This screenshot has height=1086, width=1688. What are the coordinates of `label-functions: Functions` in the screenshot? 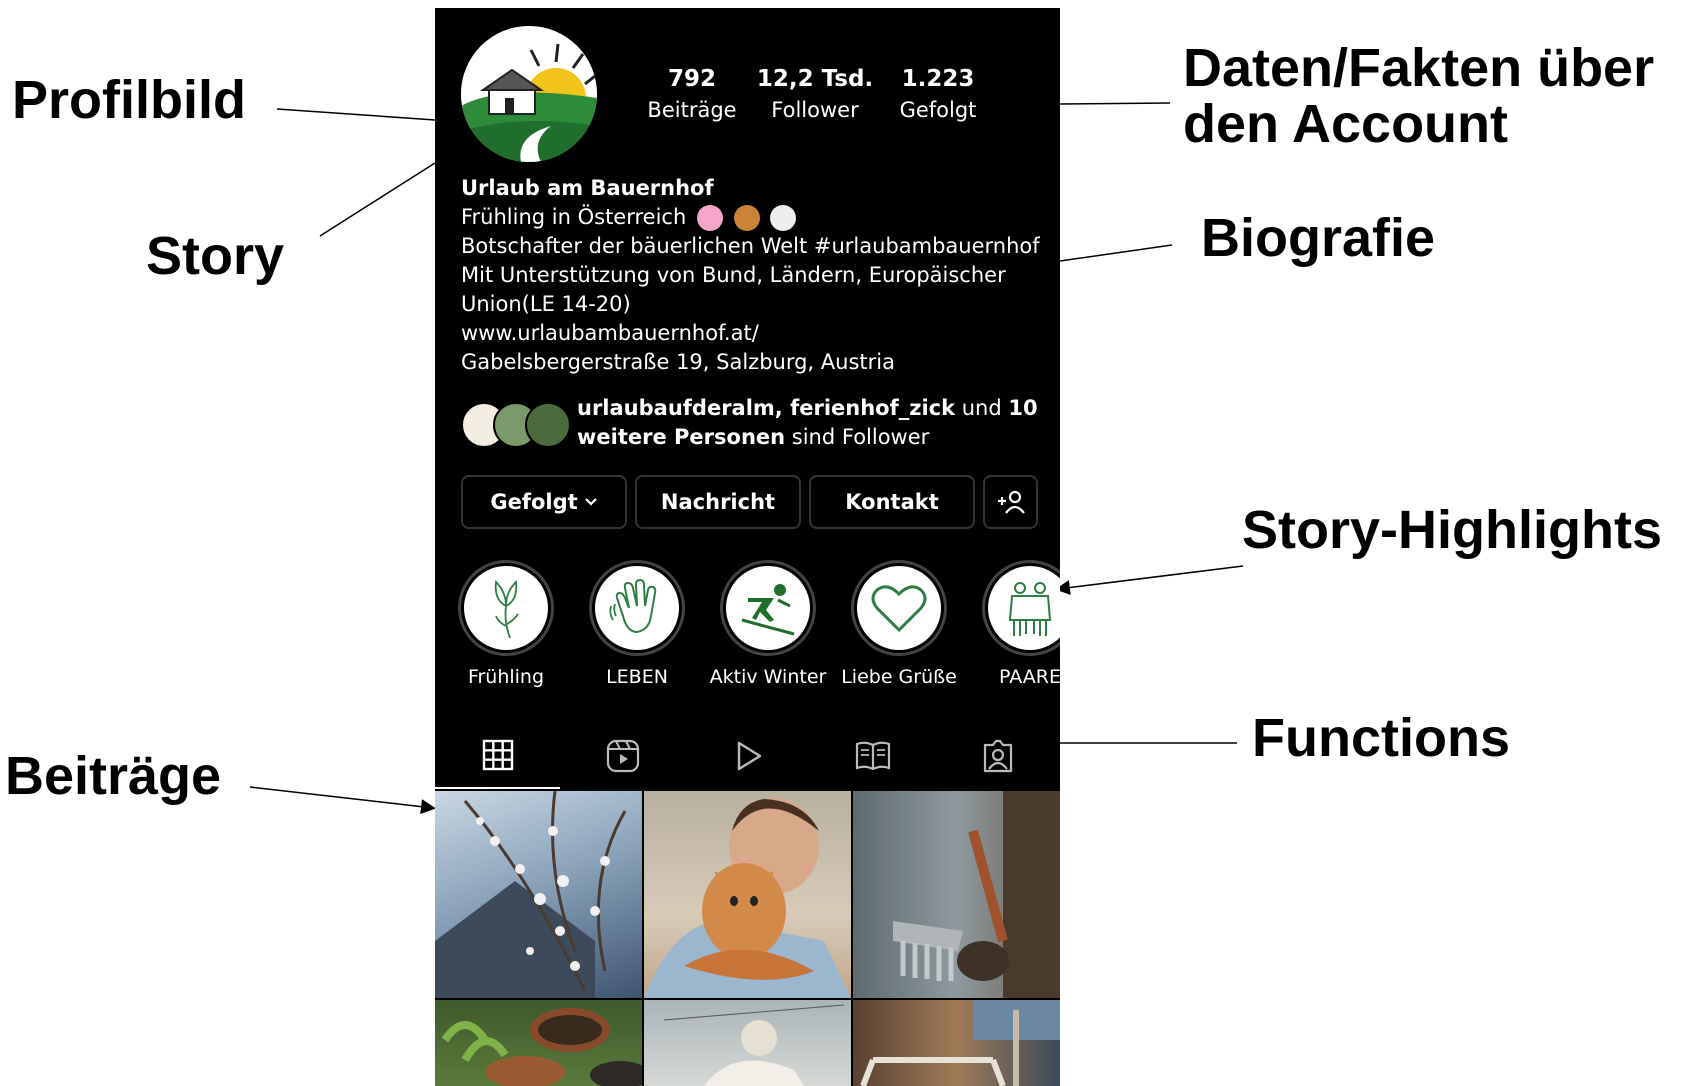 It's located at (1381, 738).